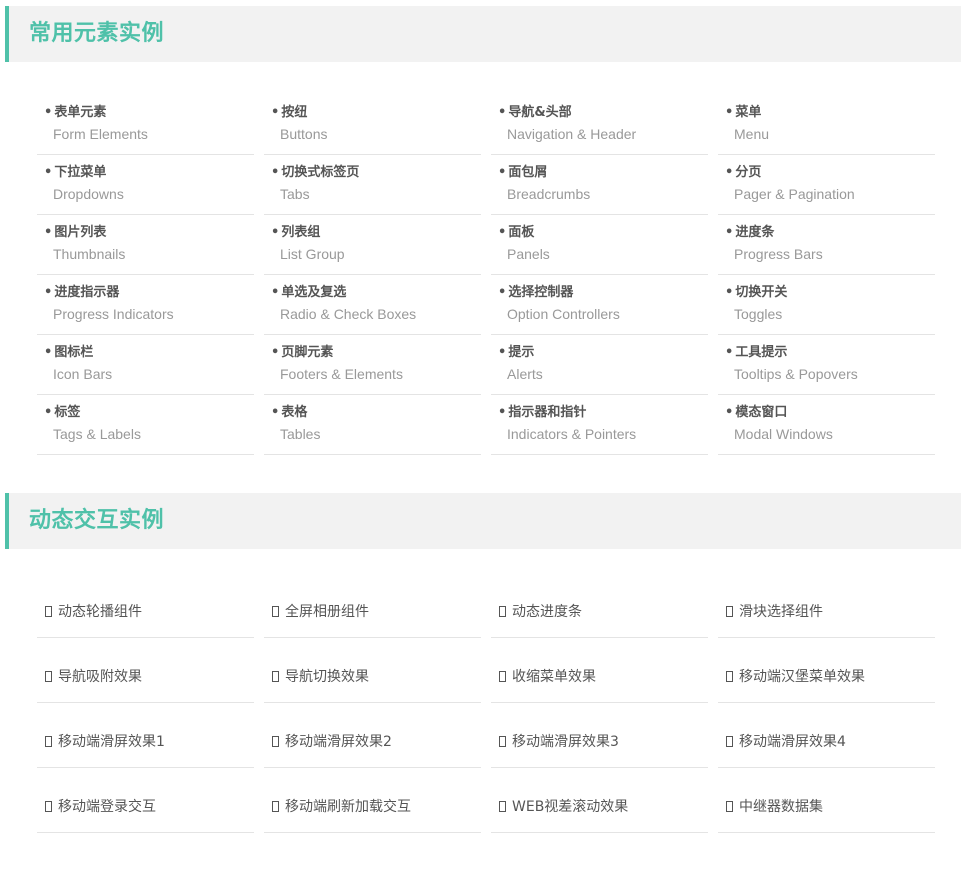 Image resolution: width=961 pixels, height=872 pixels. Describe the element at coordinates (372, 245) in the screenshot. I see `element-card: • 列表组 List Group` at that location.